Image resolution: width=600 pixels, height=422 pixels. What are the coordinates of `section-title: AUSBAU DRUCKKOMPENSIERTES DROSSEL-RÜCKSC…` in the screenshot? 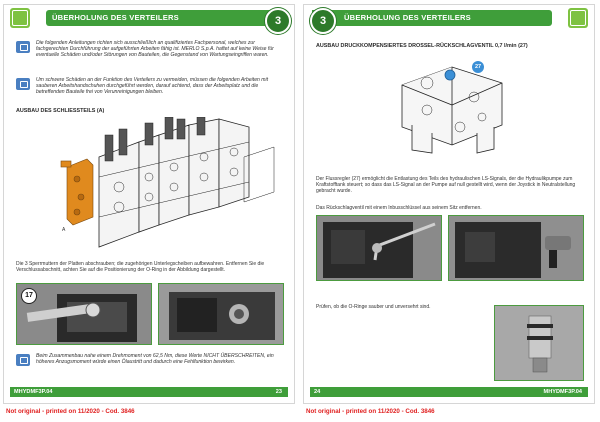 It's located at (422, 46).